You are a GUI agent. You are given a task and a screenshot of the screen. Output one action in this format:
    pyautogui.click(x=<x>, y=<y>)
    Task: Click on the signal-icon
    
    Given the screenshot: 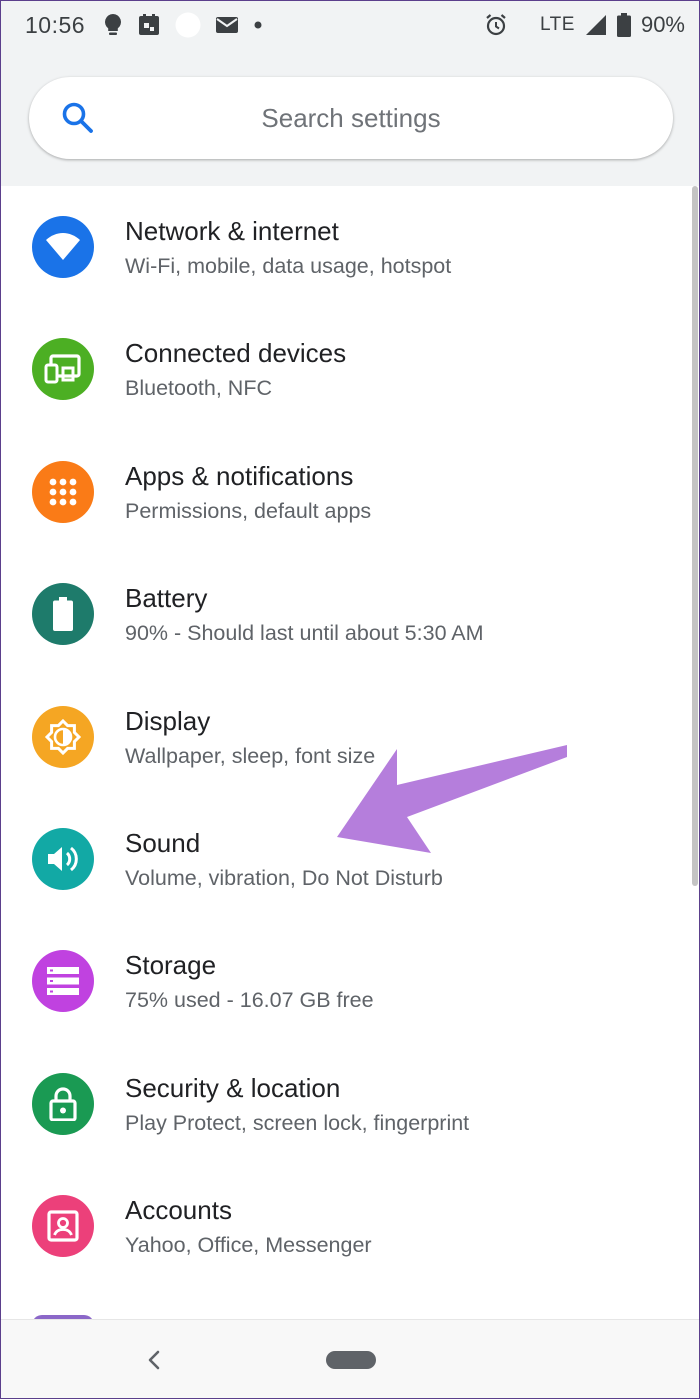 What is the action you would take?
    pyautogui.click(x=596, y=25)
    